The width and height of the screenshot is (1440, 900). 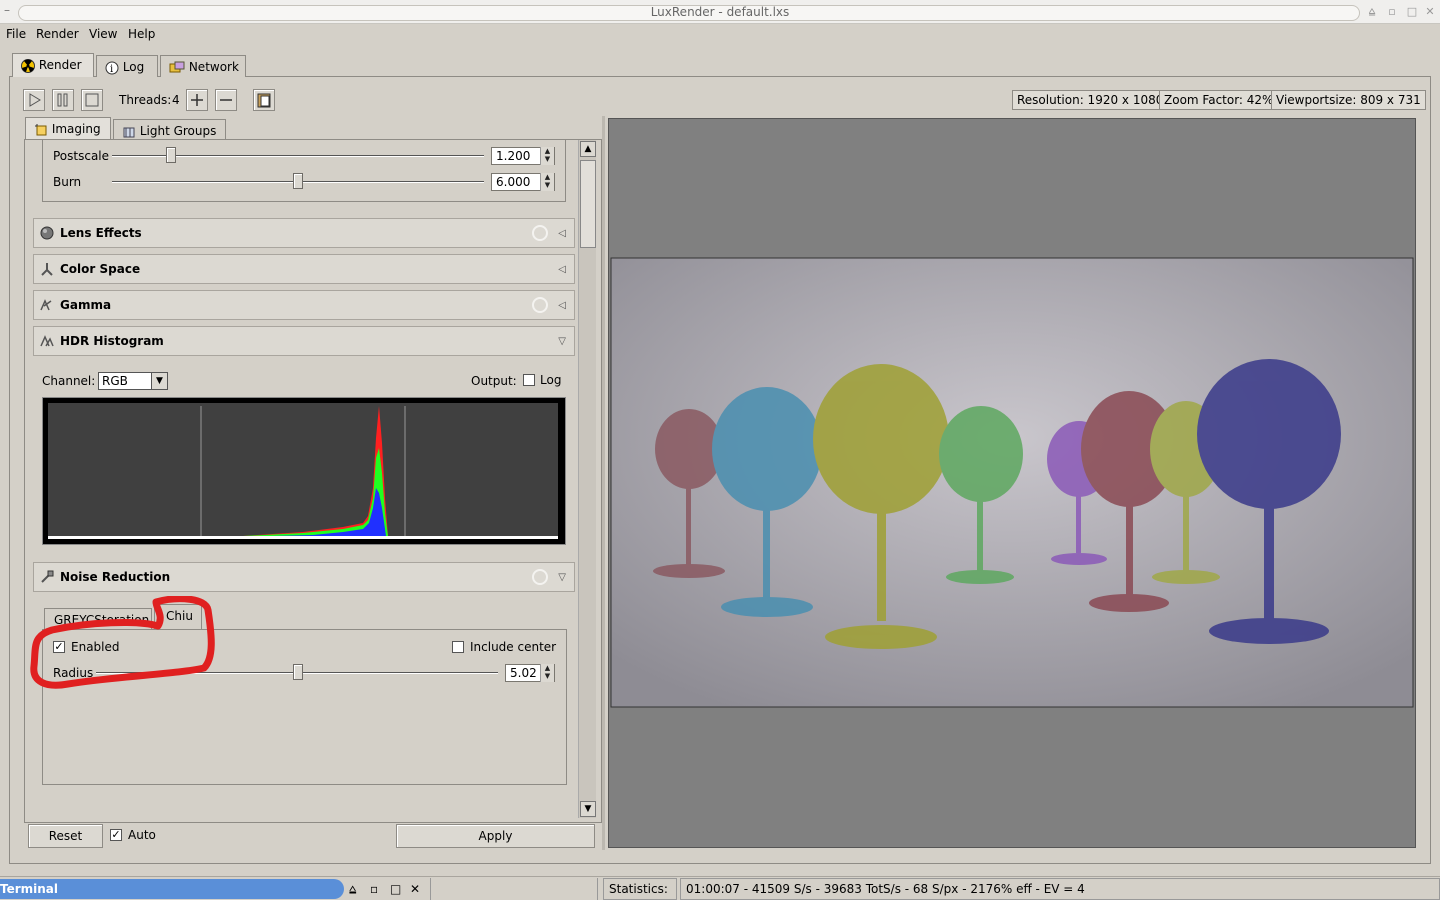 I want to click on gamma-header: Gamma ◁, so click(x=304, y=305).